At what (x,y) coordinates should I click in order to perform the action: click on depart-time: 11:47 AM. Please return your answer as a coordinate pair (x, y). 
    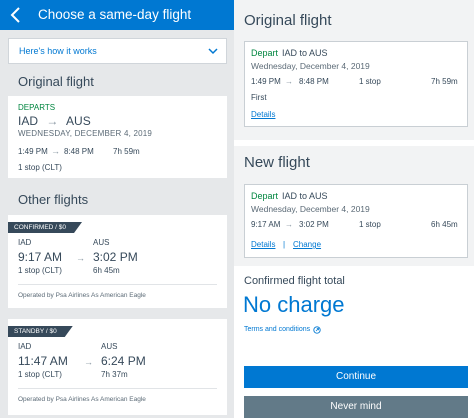
    Looking at the image, I should click on (43, 361).